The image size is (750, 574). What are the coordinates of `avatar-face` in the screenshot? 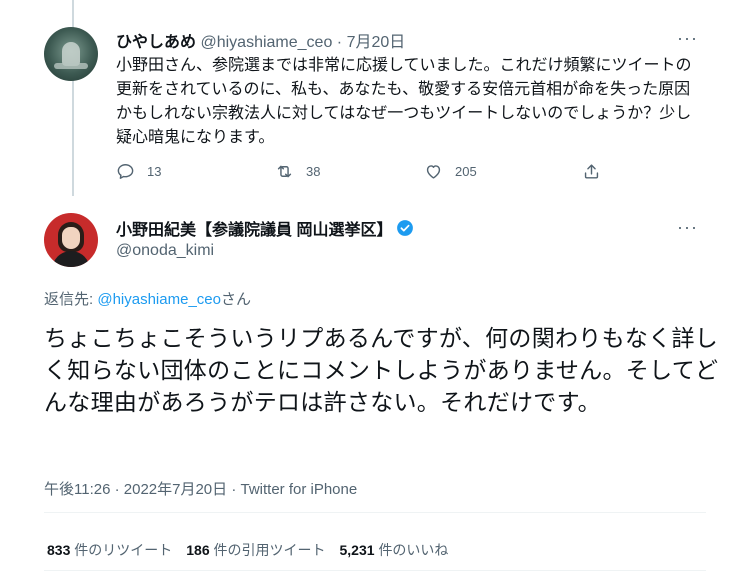 It's located at (71, 238).